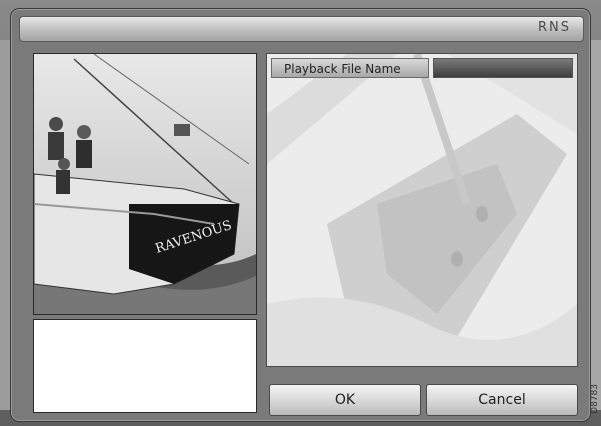  I want to click on corner-code: D8783, so click(595, 399).